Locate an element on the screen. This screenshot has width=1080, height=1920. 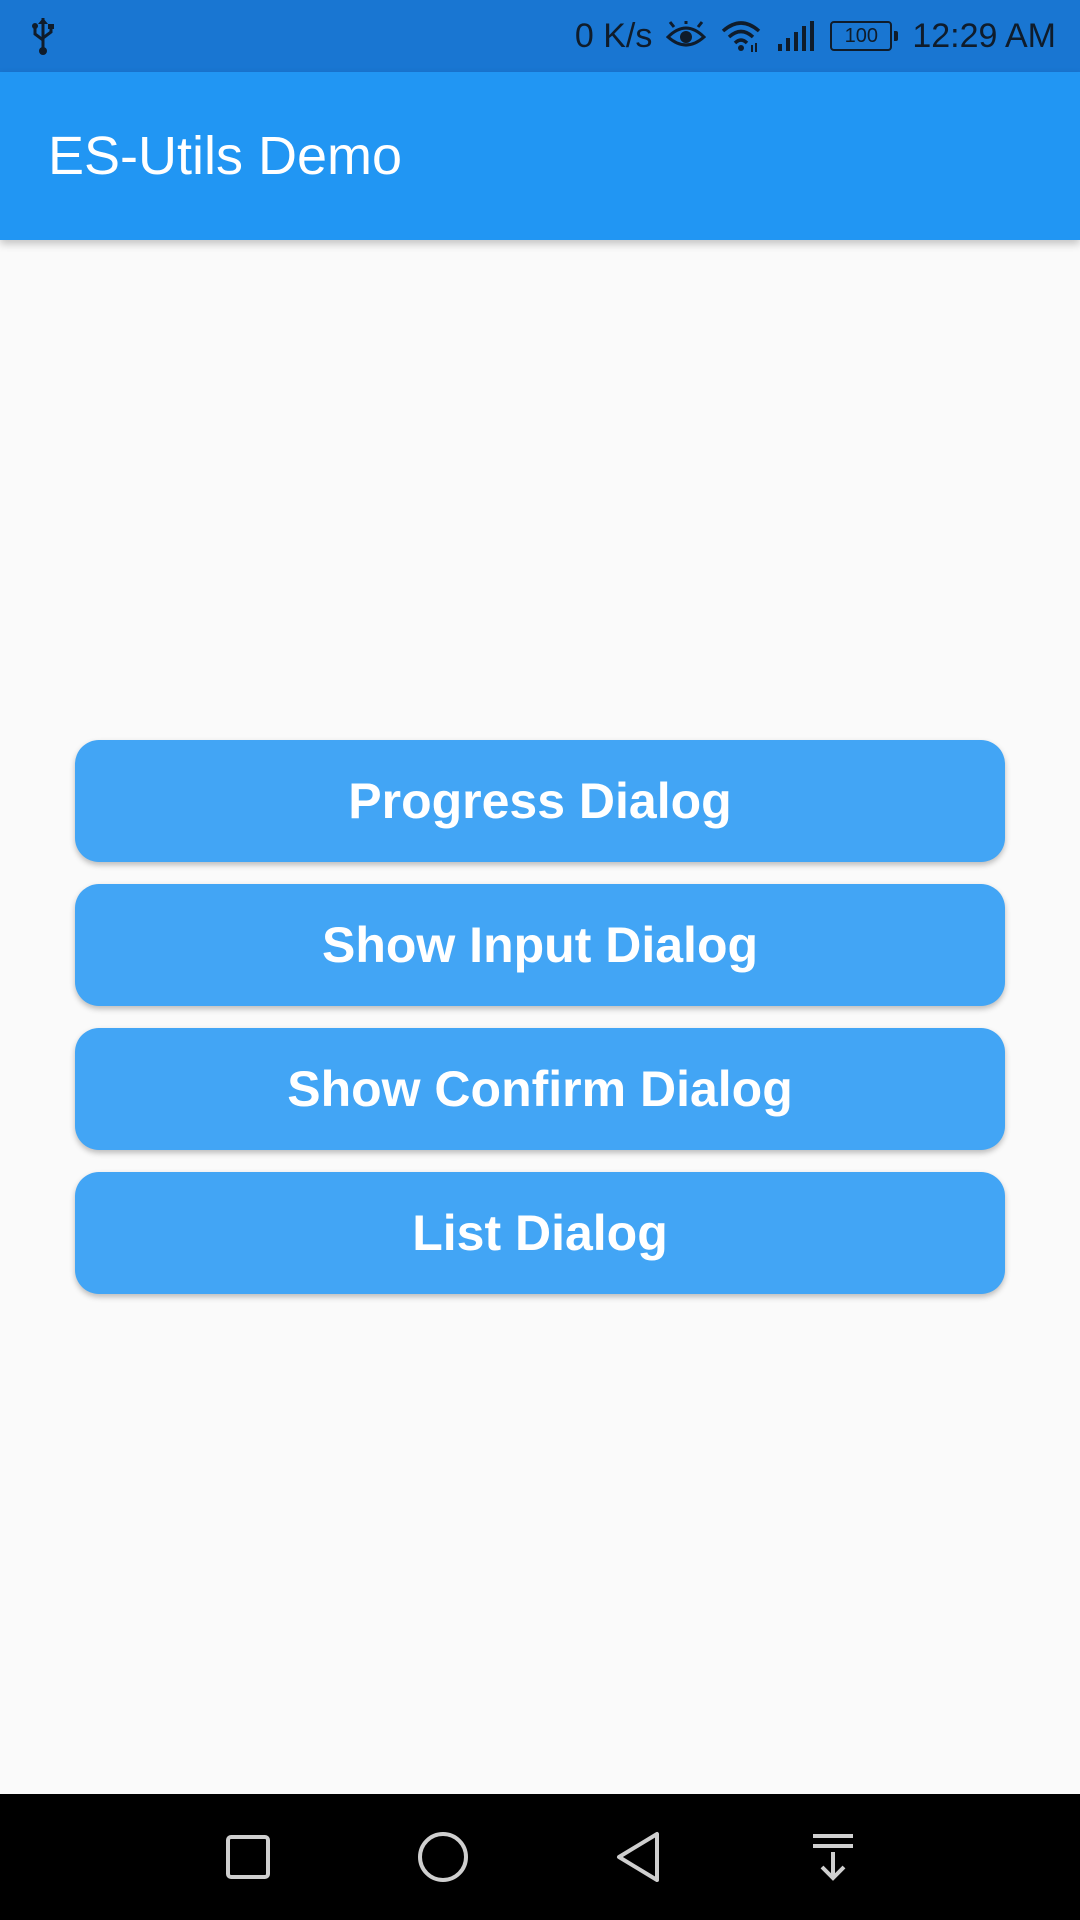
app-bar: ES-Utils Demo is located at coordinates (540, 156).